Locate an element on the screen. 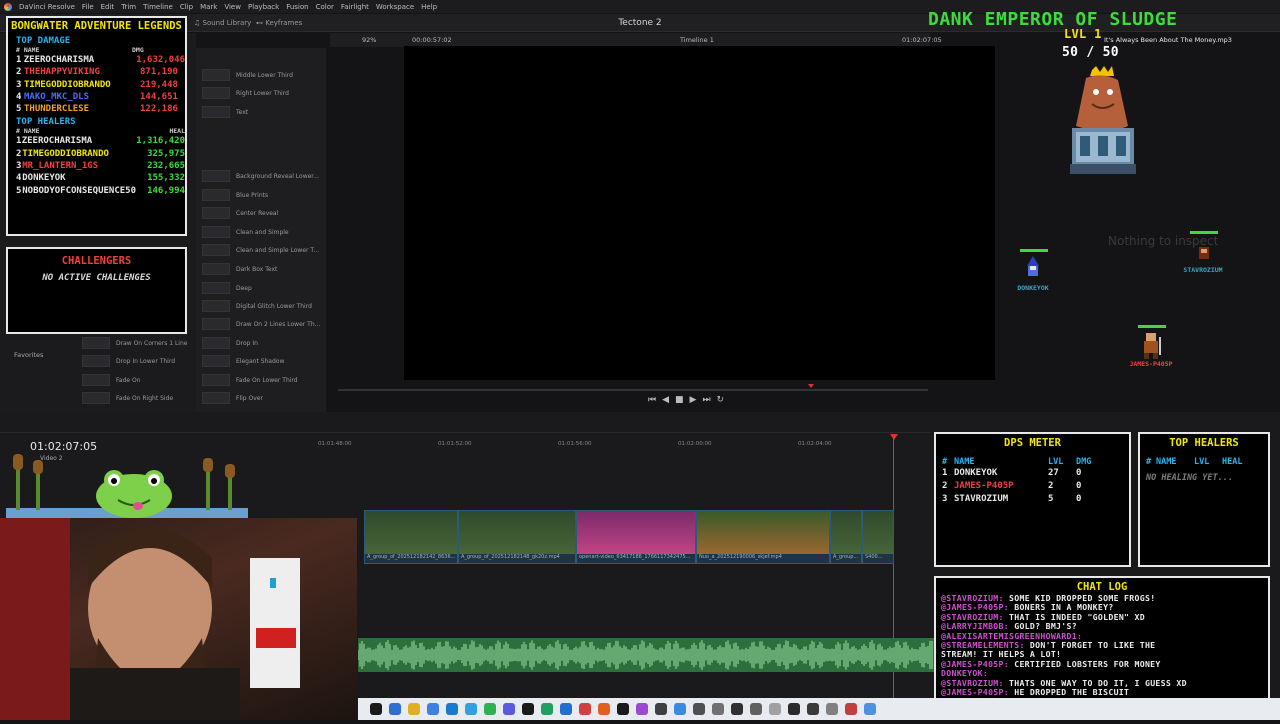 This screenshot has height=724, width=1280. sound-library-button: ♫ Sound Library is located at coordinates (222, 23).